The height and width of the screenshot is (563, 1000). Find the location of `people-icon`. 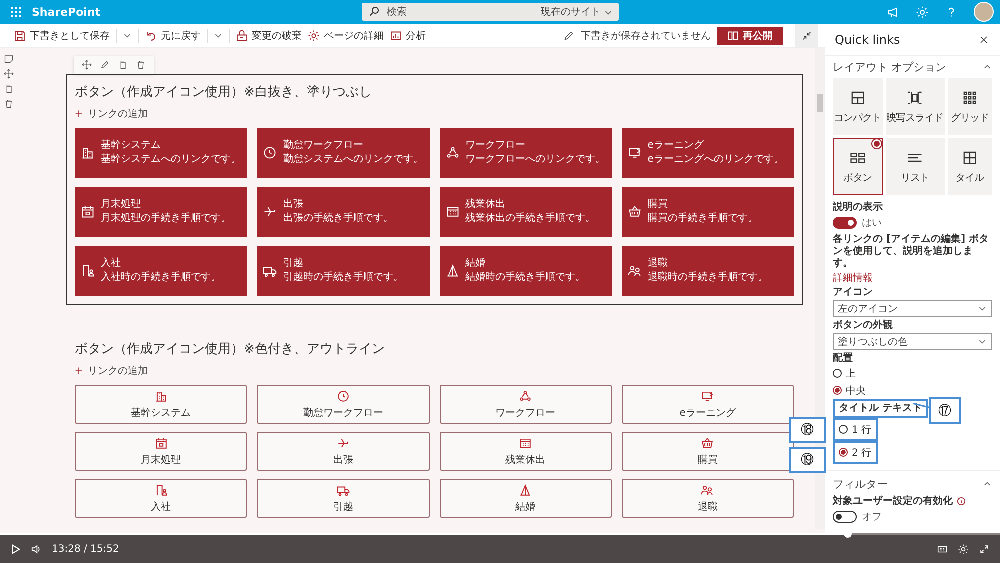

people-icon is located at coordinates (635, 271).